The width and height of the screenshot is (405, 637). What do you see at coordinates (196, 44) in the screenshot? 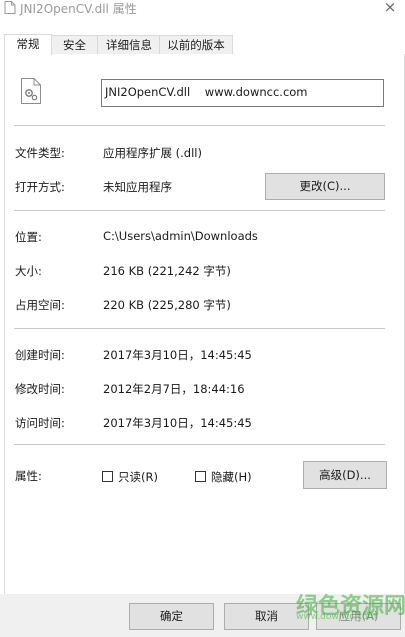
I see `tab-previous-versions: 以前的版本` at bounding box center [196, 44].